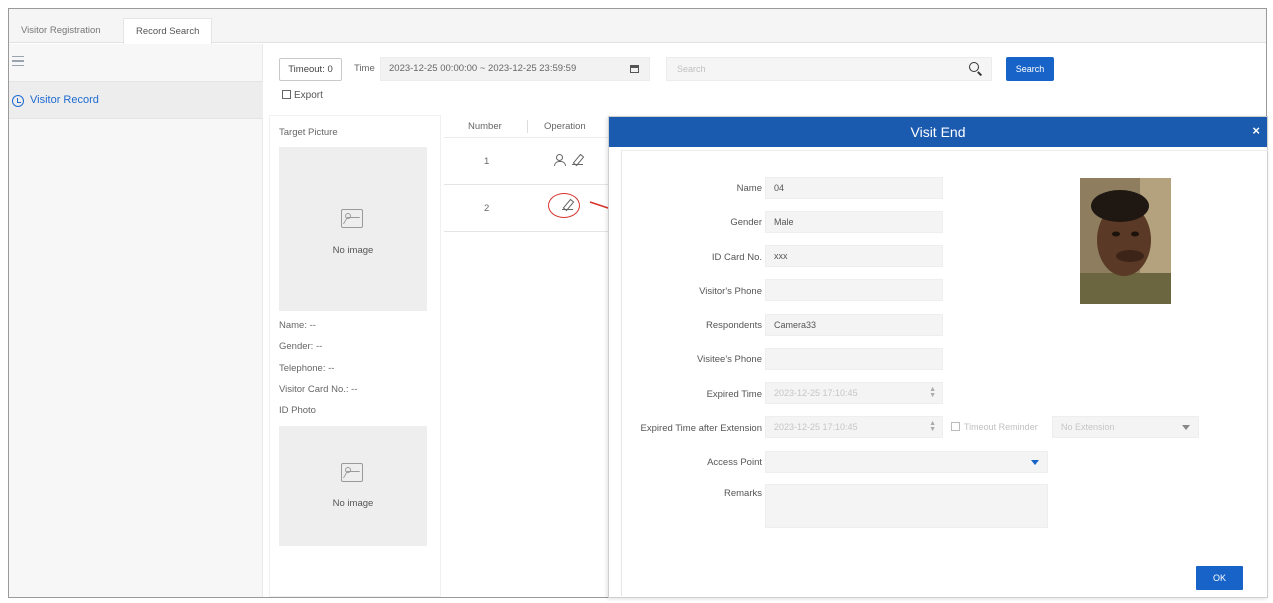 This screenshot has width=1273, height=603. Describe the element at coordinates (308, 95) in the screenshot. I see `export-label: Export` at that location.